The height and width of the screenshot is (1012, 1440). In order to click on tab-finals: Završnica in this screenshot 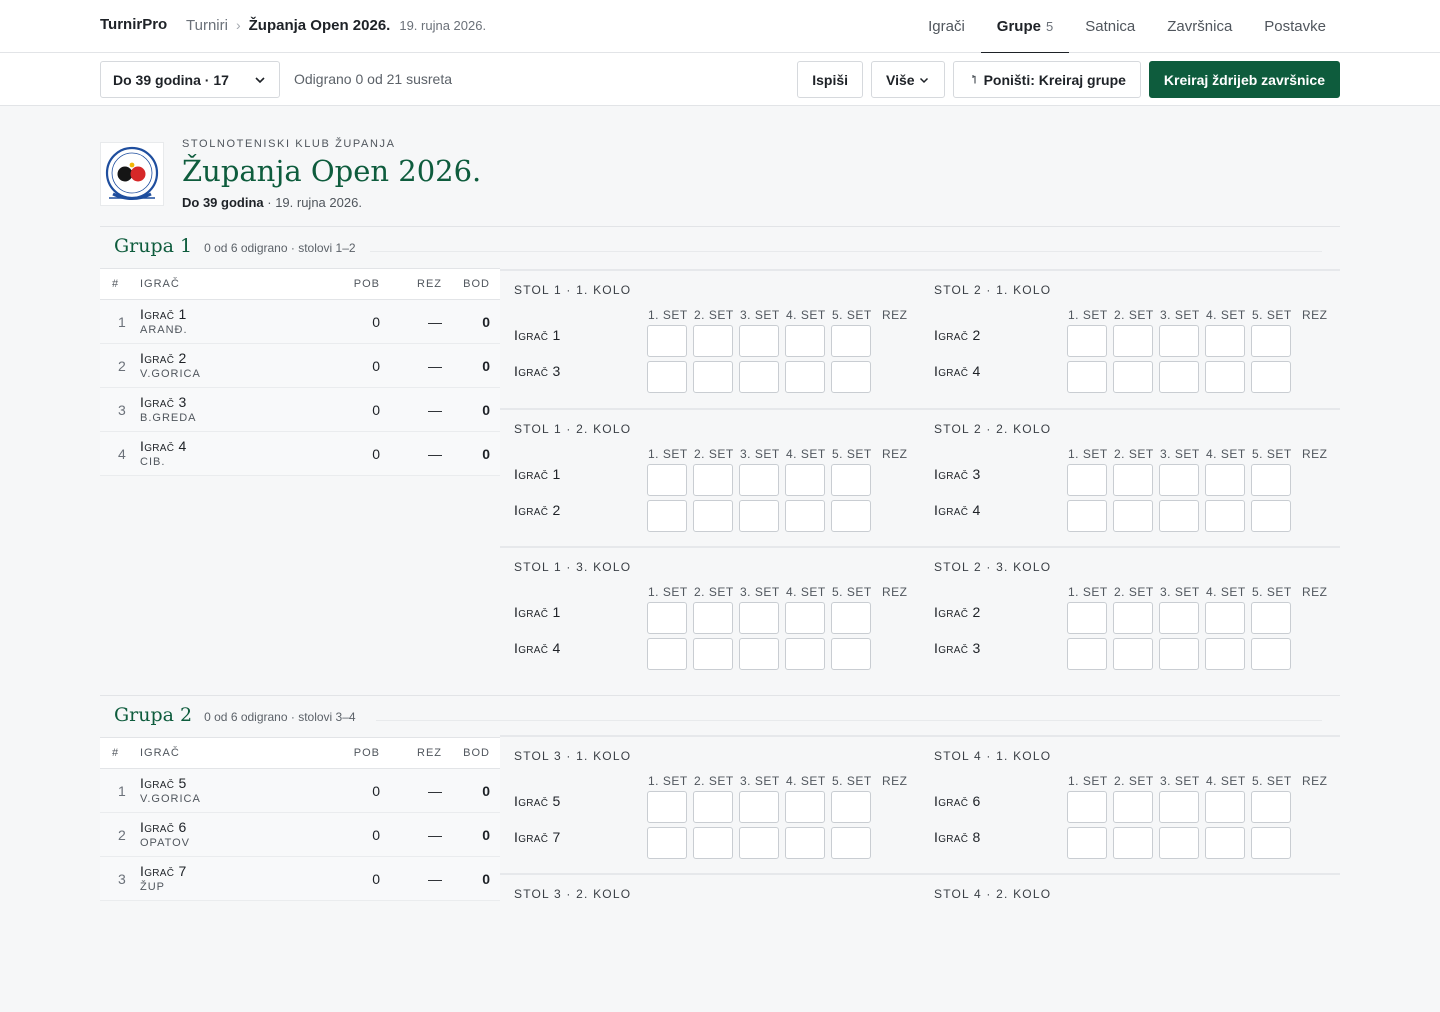, I will do `click(1199, 26)`.